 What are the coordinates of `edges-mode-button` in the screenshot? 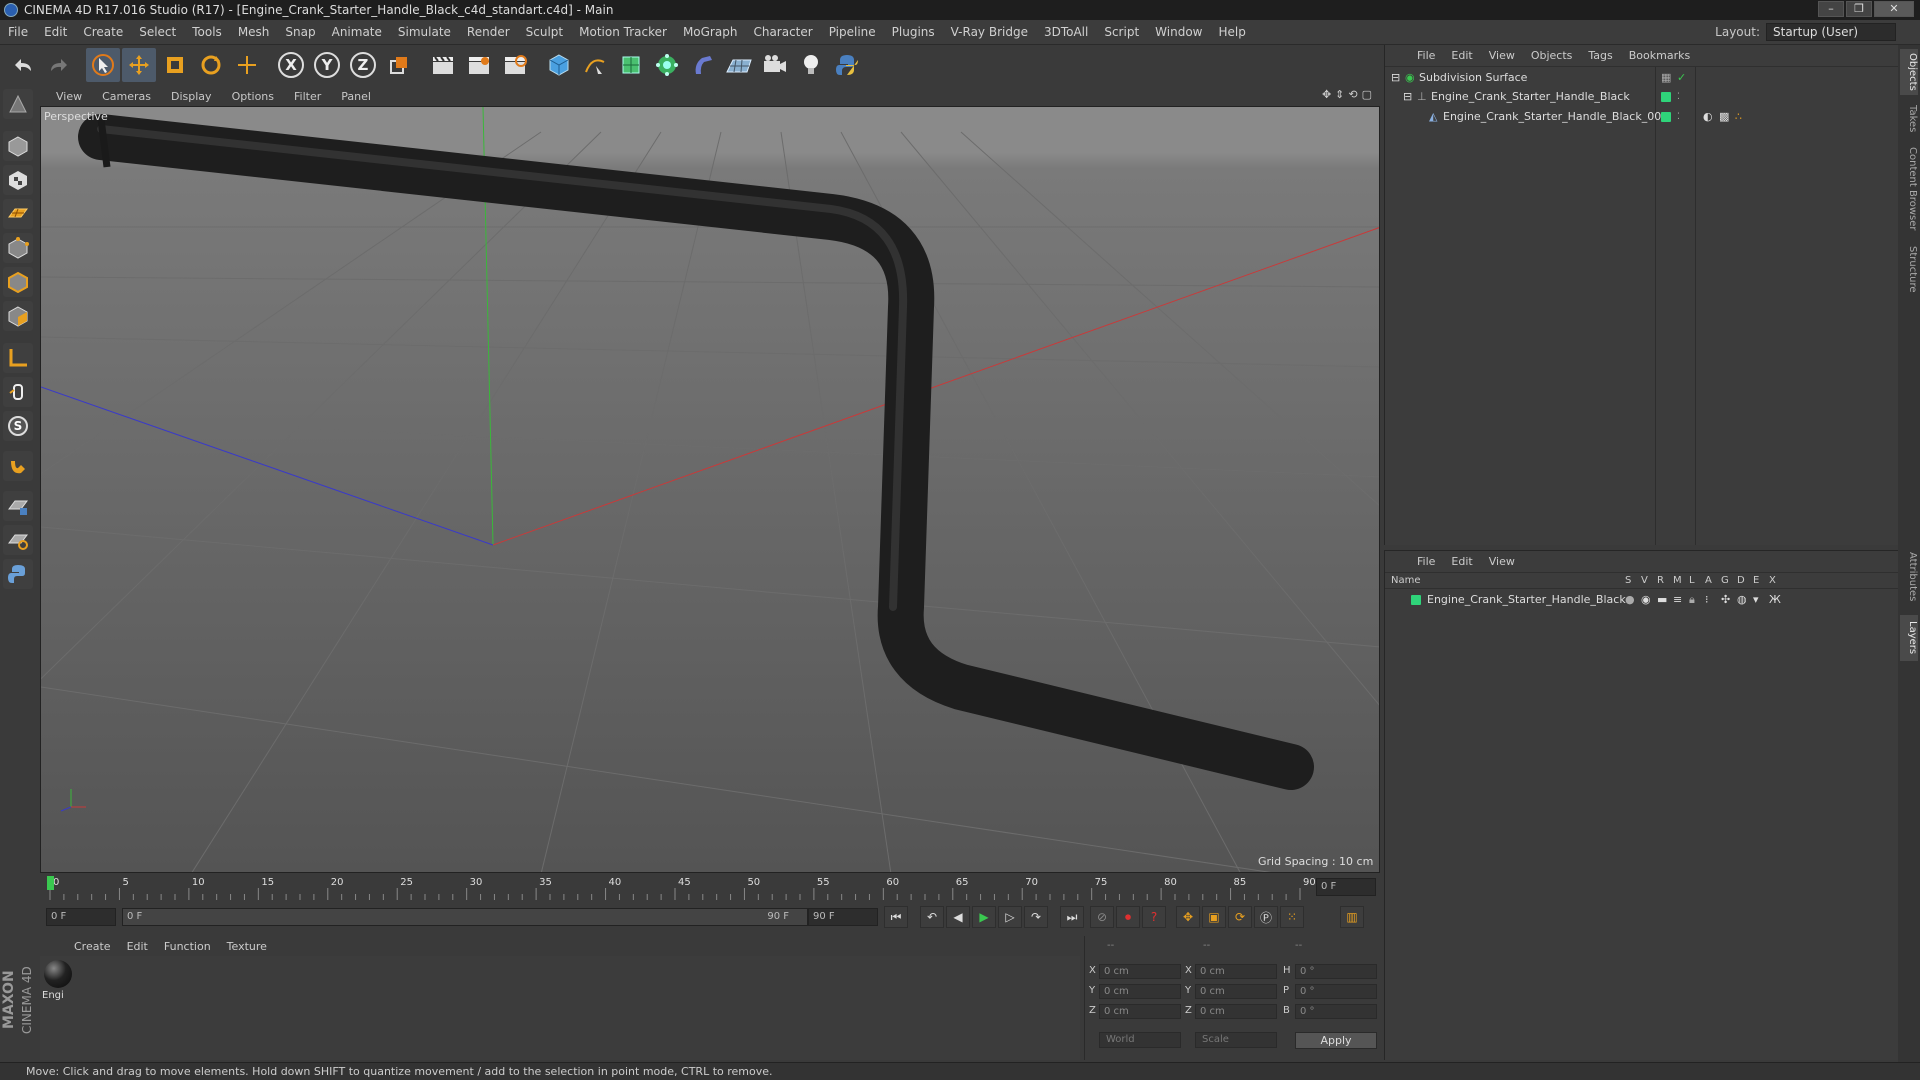 It's located at (18, 282).